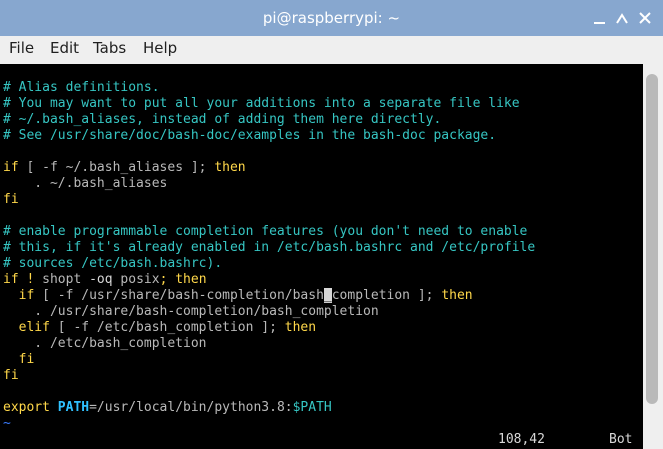 This screenshot has height=449, width=663. I want to click on title-bar: pi@raspberrypi: ~, so click(331, 18).